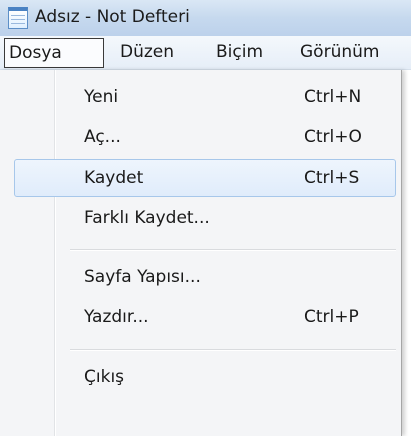 The height and width of the screenshot is (436, 411). Describe the element at coordinates (205, 377) in the screenshot. I see `menu-item-cikis: Çıkış` at that location.